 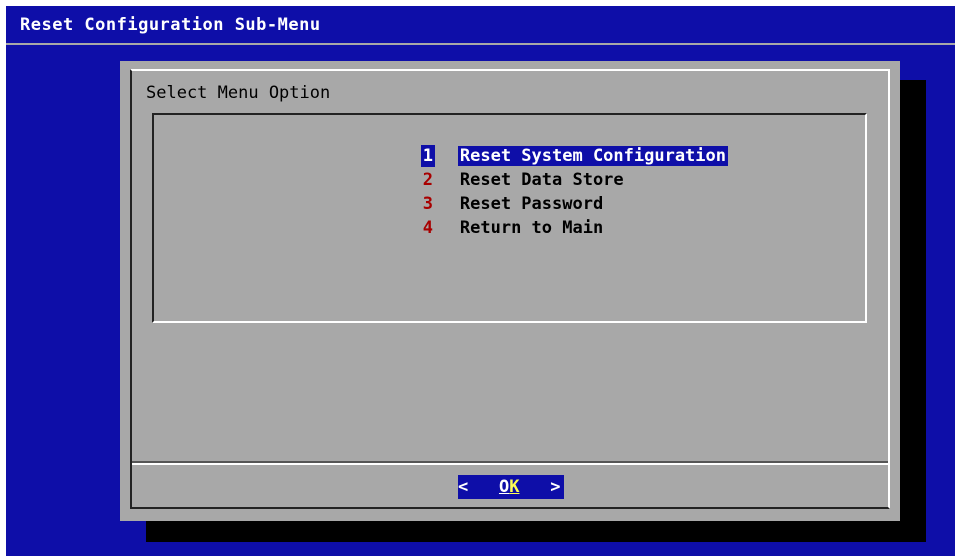 I want to click on ok-button: < OK >, so click(x=511, y=487).